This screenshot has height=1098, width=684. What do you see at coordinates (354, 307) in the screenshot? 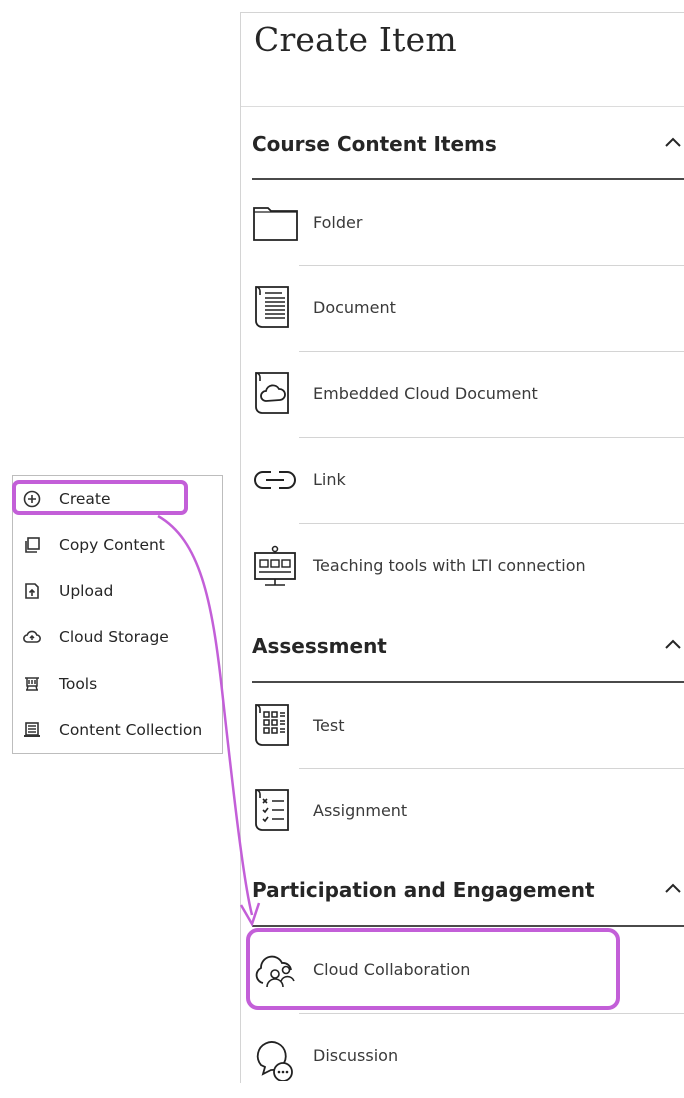
I see `item-label: Document` at bounding box center [354, 307].